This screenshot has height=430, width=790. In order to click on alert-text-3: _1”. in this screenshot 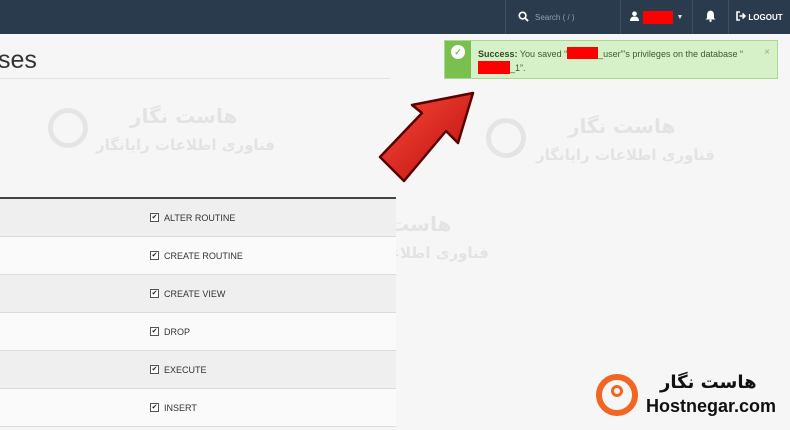, I will do `click(518, 68)`.